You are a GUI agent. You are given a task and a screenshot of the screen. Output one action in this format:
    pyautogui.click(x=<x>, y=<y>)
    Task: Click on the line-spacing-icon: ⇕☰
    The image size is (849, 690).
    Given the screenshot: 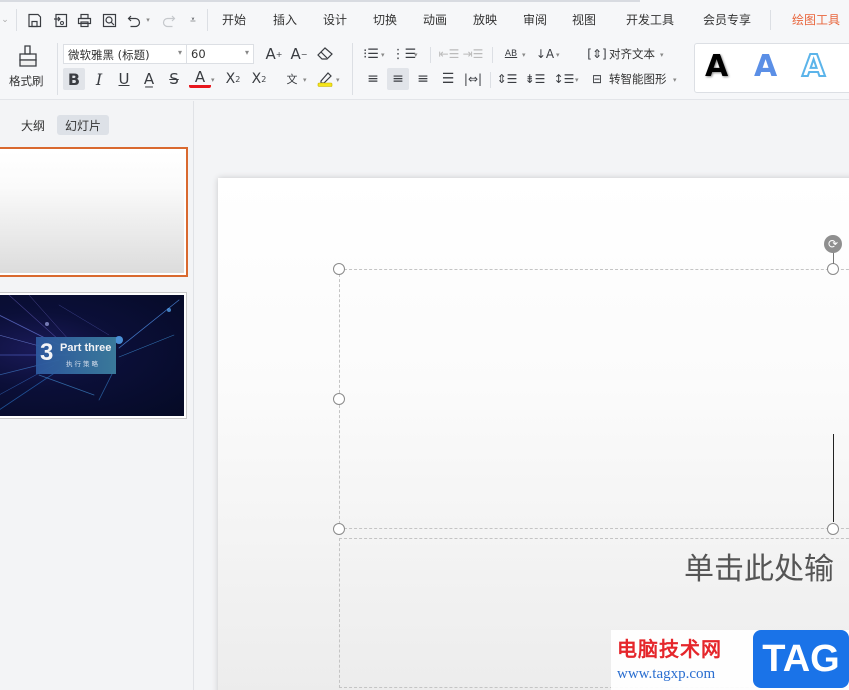 What is the action you would take?
    pyautogui.click(x=507, y=79)
    